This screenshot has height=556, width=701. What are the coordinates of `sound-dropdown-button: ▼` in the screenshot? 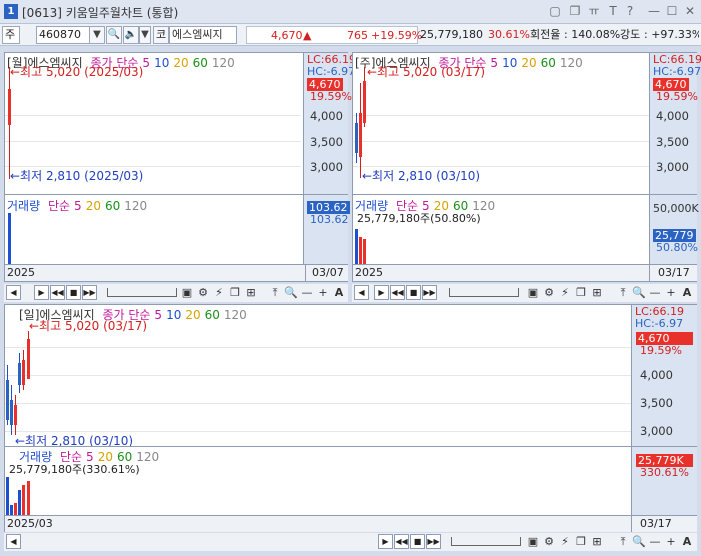 It's located at (145, 35).